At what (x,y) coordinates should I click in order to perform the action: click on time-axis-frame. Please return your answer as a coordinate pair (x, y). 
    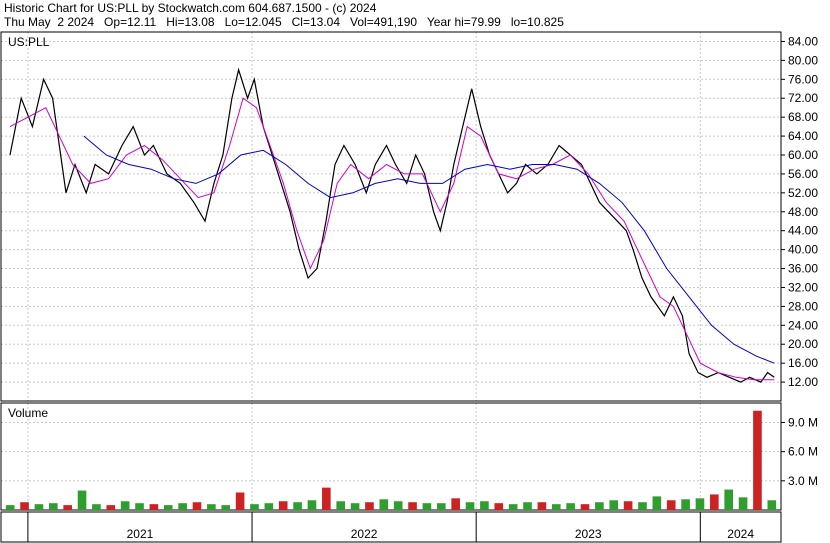
    Looking at the image, I should click on (391, 527).